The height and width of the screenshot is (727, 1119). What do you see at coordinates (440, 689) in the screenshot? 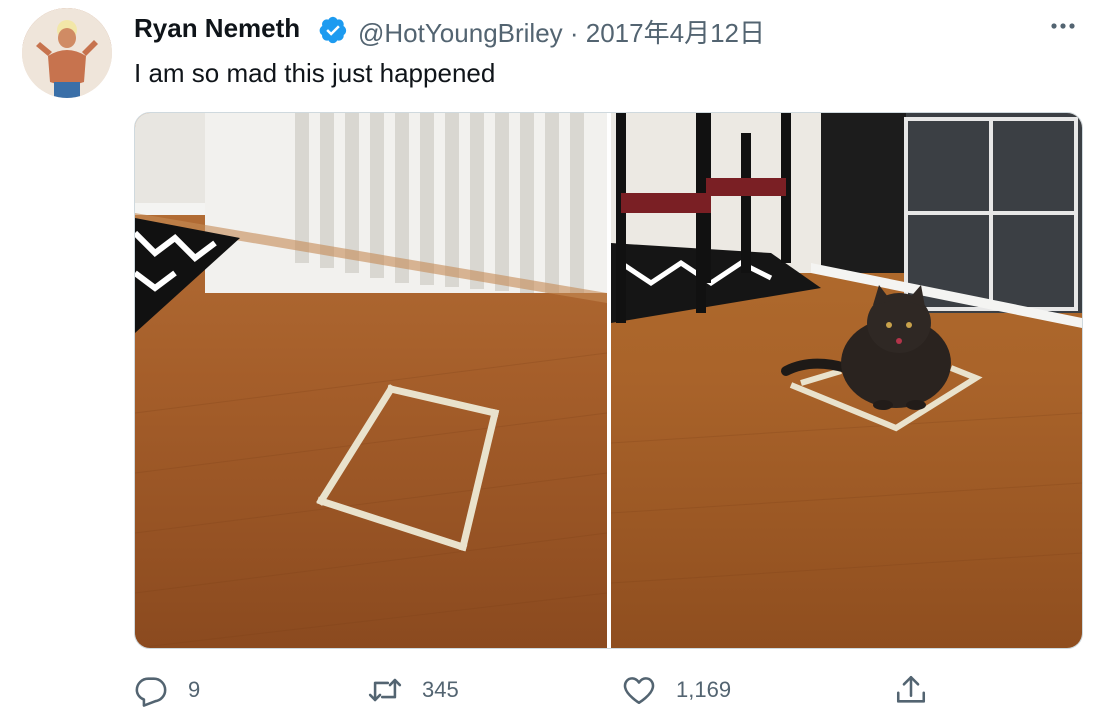
I see `retweet-count: 345` at bounding box center [440, 689].